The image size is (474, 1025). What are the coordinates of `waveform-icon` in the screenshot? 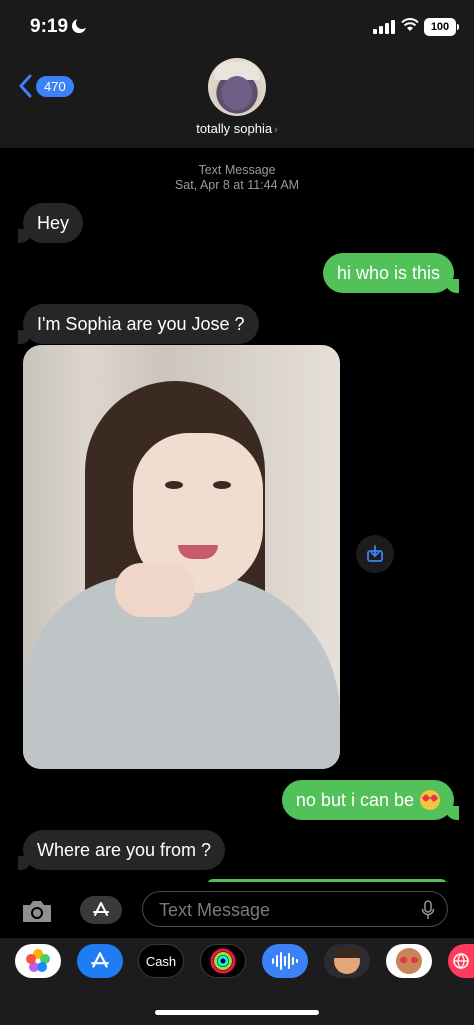 It's located at (285, 961).